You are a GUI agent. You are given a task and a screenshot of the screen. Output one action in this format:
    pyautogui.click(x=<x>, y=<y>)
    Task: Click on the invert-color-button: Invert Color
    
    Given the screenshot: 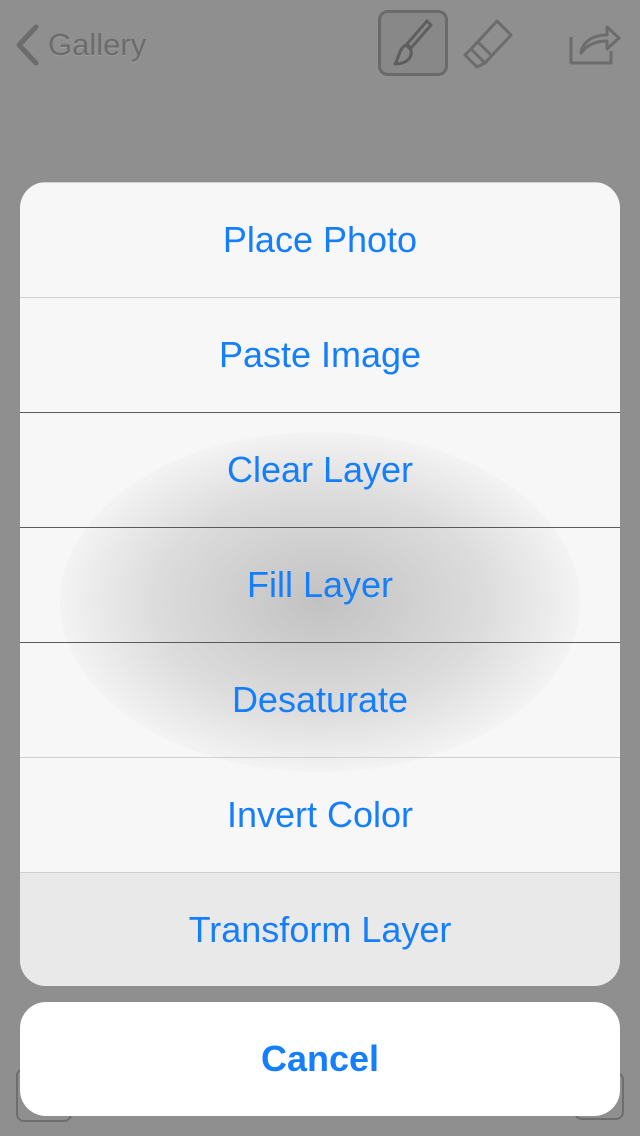 What is the action you would take?
    pyautogui.click(x=320, y=814)
    